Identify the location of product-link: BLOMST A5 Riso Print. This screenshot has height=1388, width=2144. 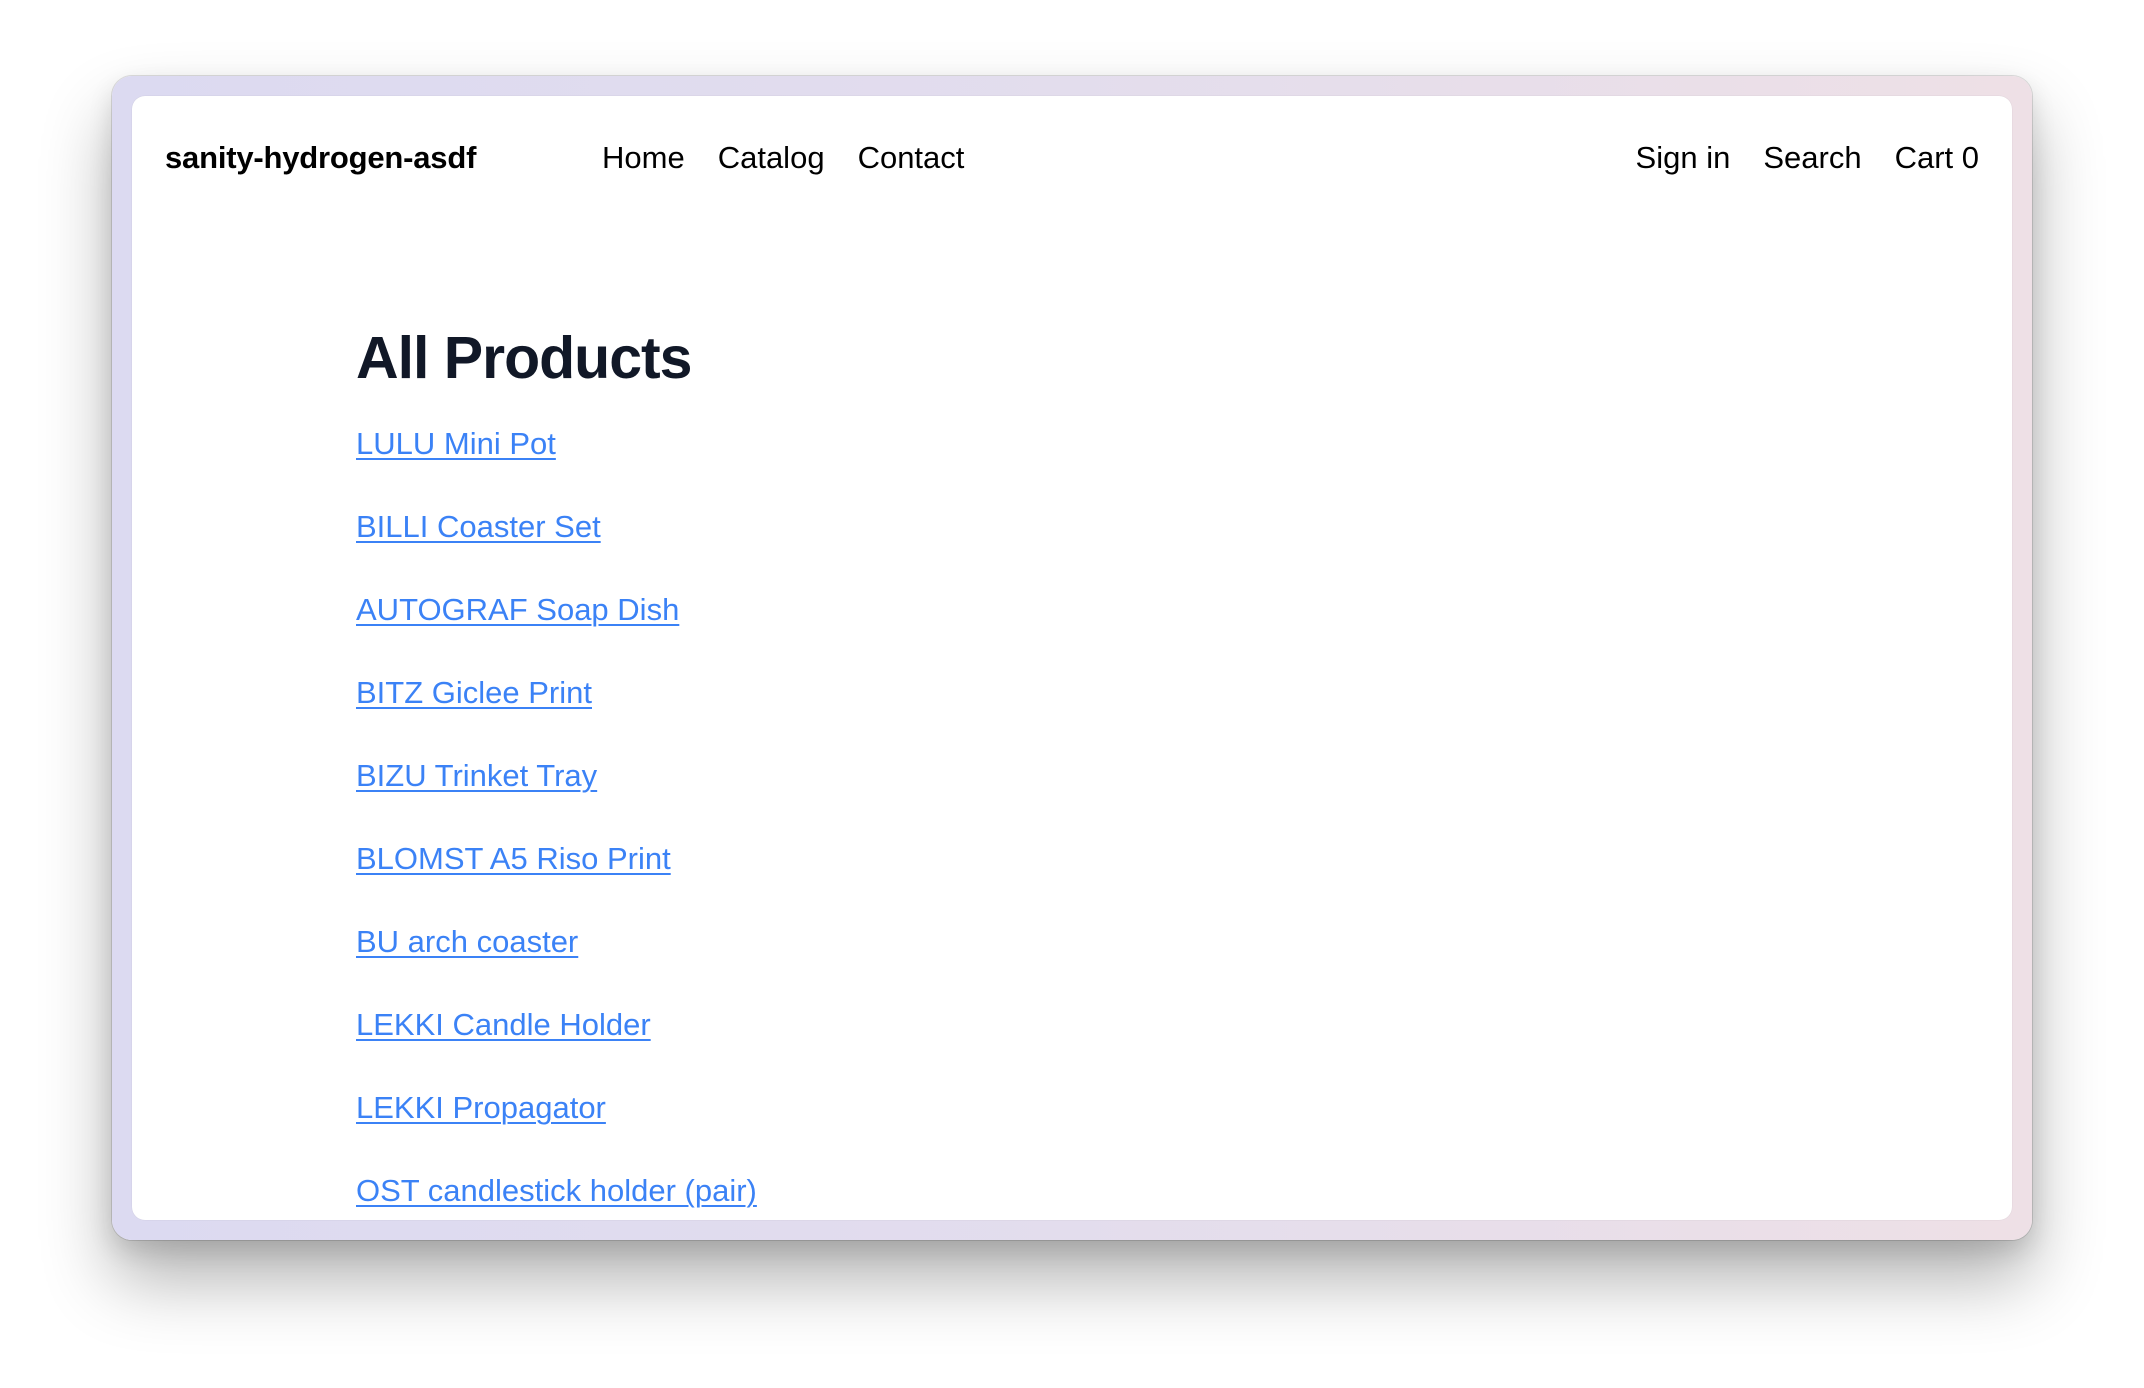
(513, 858).